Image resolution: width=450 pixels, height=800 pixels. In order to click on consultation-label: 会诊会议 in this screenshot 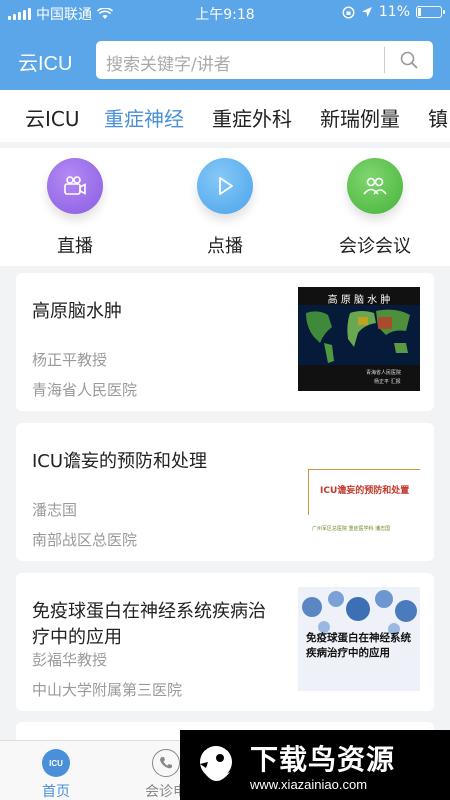, I will do `click(375, 246)`.